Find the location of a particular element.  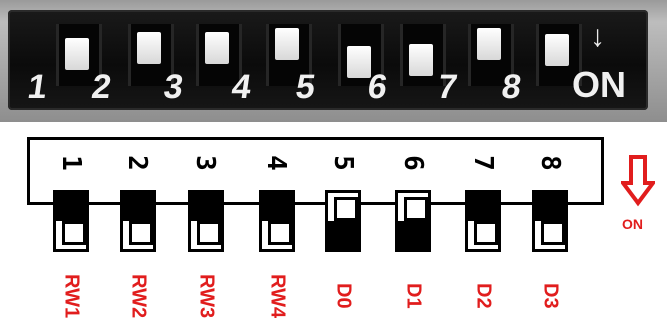

schematic-label-rw3: RW3 is located at coordinates (206, 296).